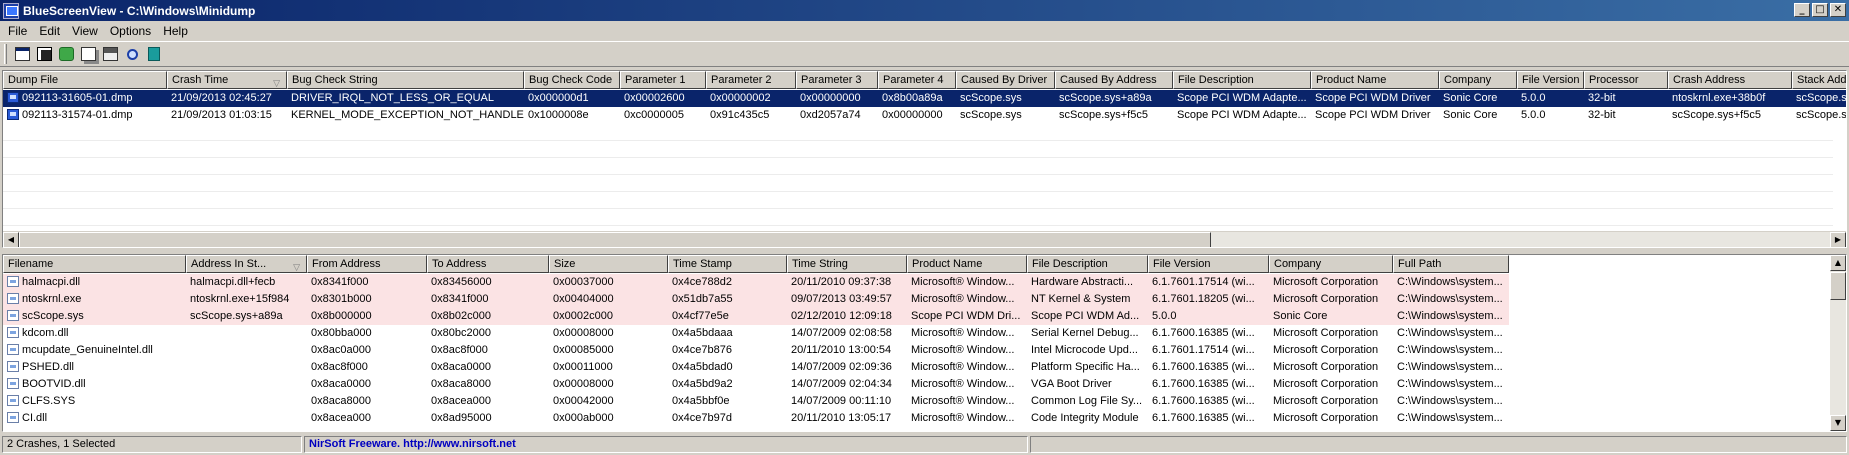 This screenshot has height=455, width=1849. Describe the element at coordinates (1838, 423) in the screenshot. I see `scroll-down-arrow: ▼` at that location.